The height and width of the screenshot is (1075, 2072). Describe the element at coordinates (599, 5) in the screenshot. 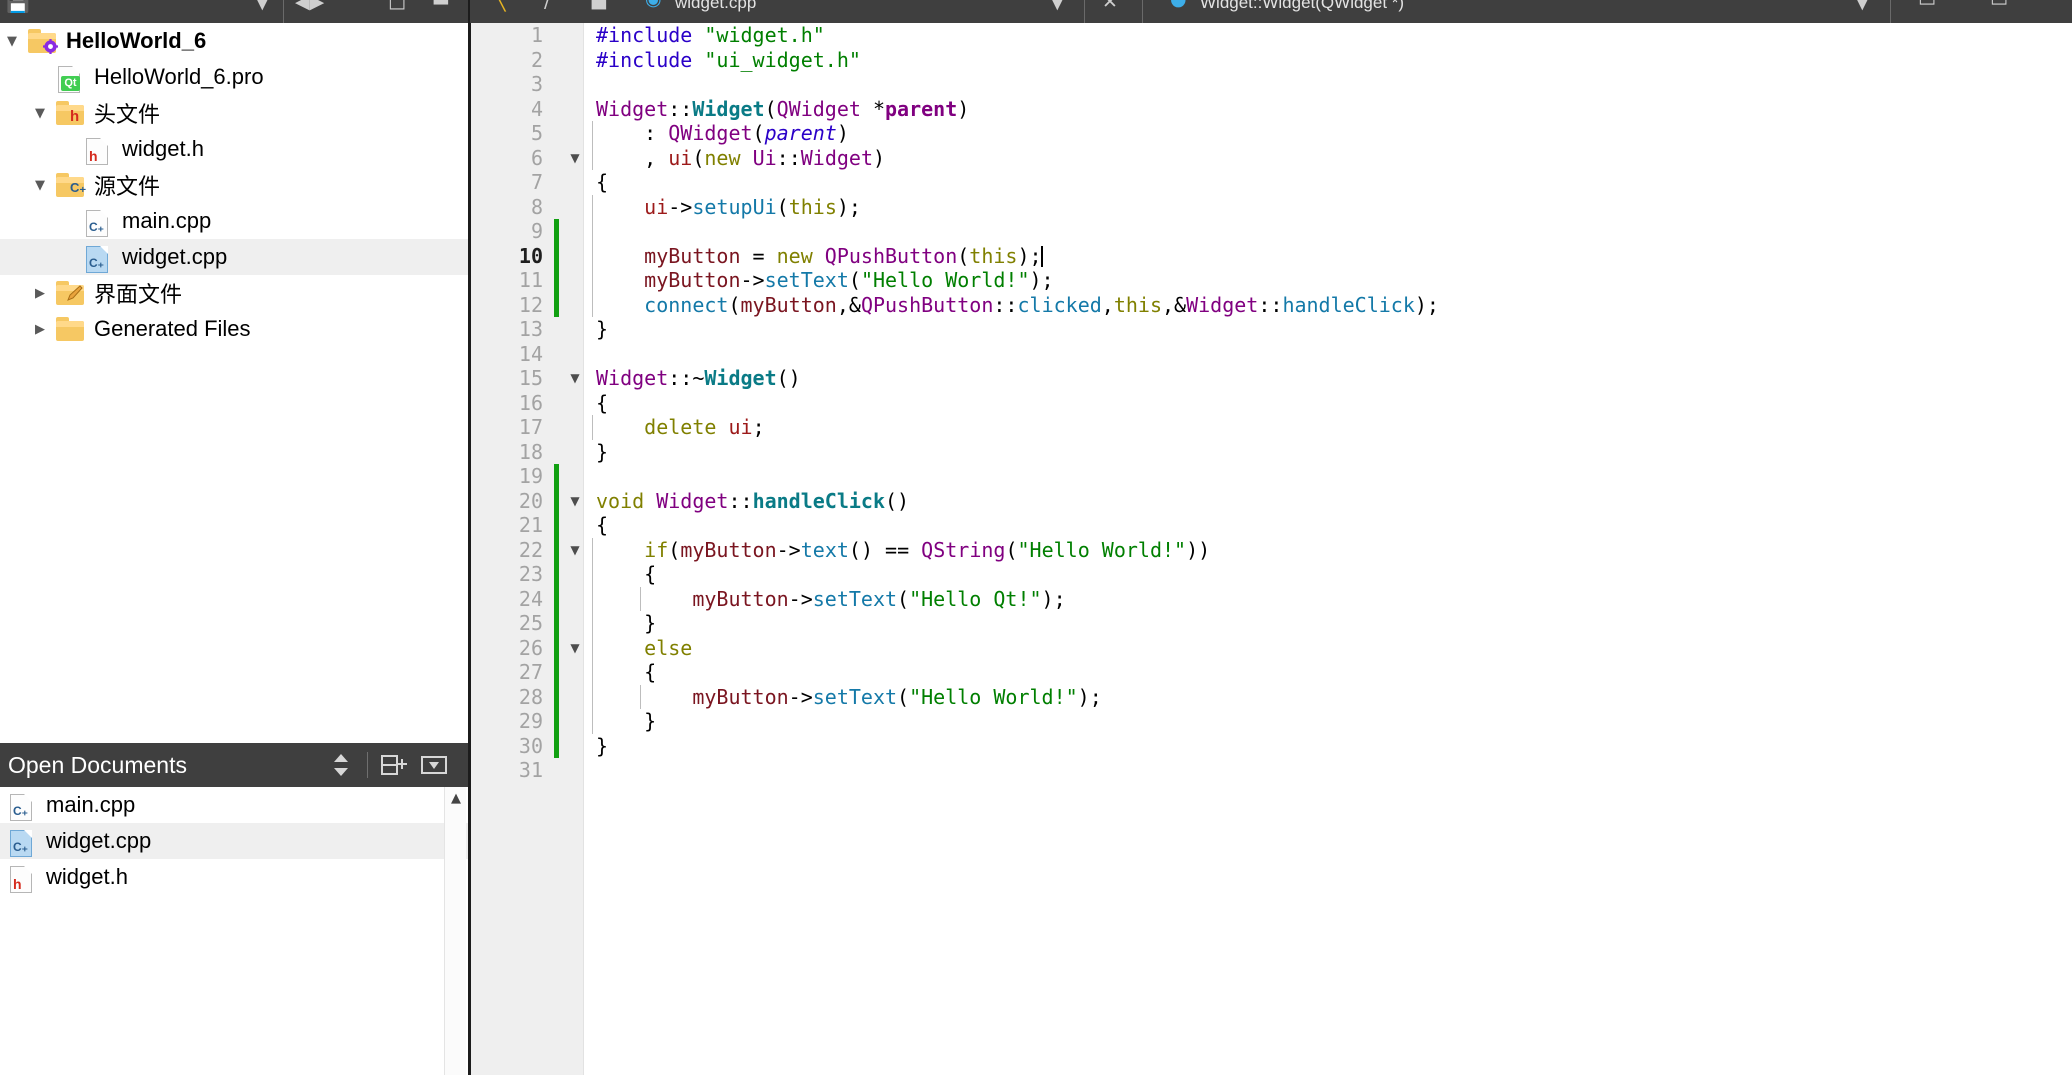

I see `stop-icon: ■` at that location.